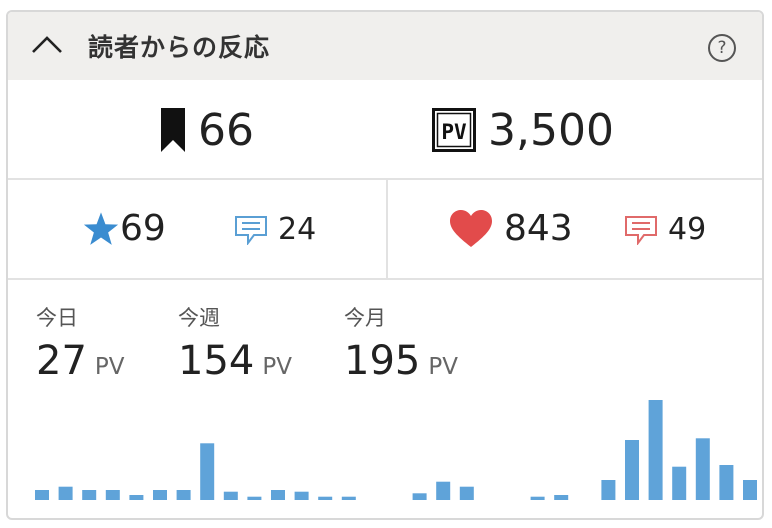 This screenshot has width=772, height=528. I want to click on like-count-group: 843, so click(510, 228).